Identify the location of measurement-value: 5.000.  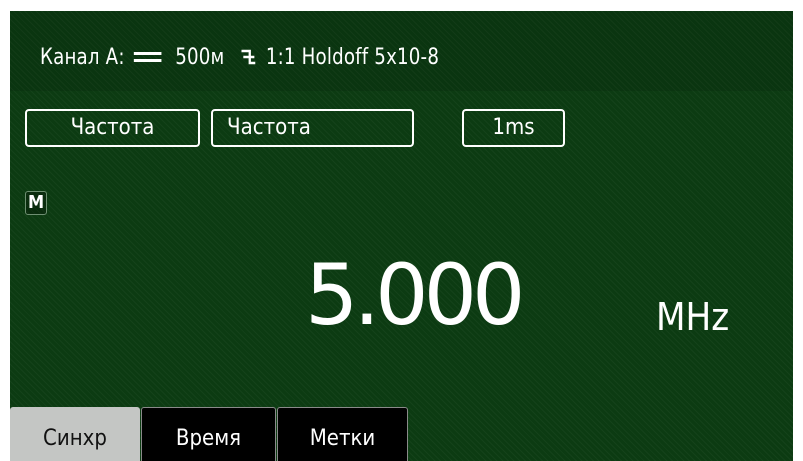
(415, 295).